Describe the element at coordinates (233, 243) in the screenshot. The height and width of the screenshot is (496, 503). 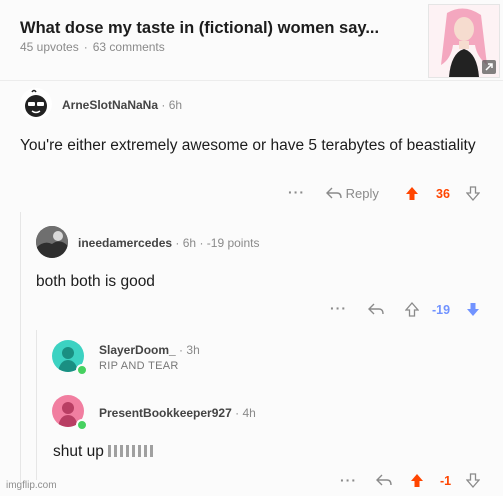
I see `points: -19 points` at that location.